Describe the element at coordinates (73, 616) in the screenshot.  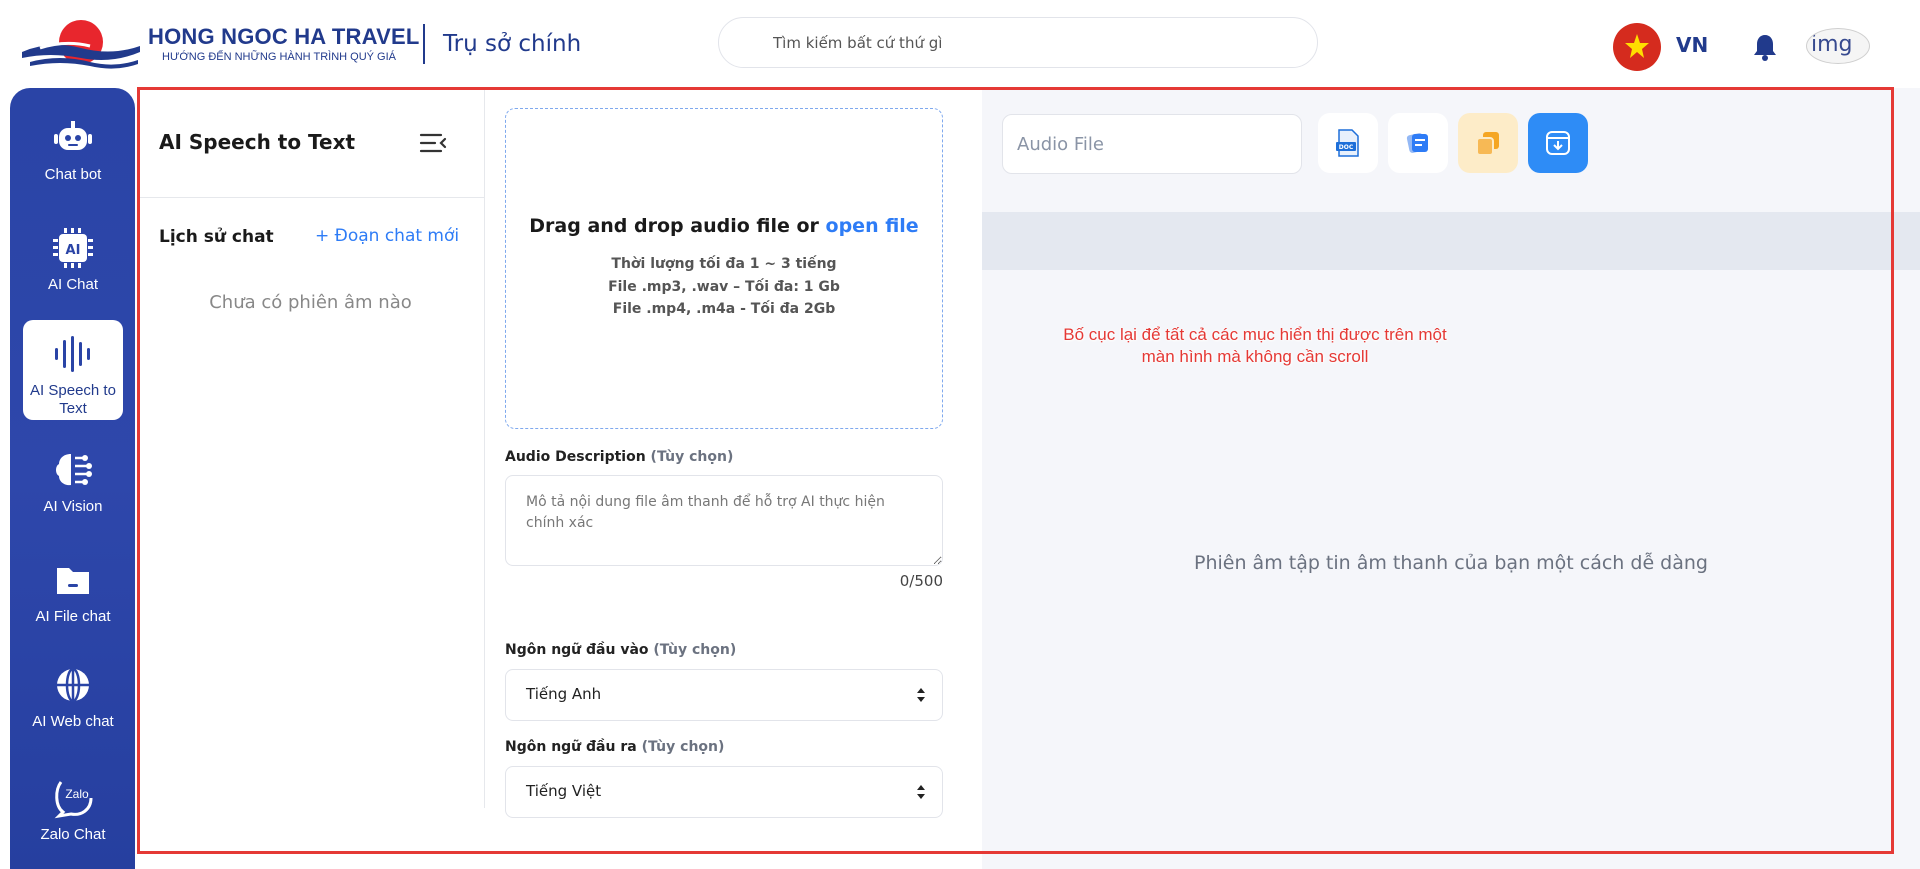
I see `nav-label: AI File chat` at that location.